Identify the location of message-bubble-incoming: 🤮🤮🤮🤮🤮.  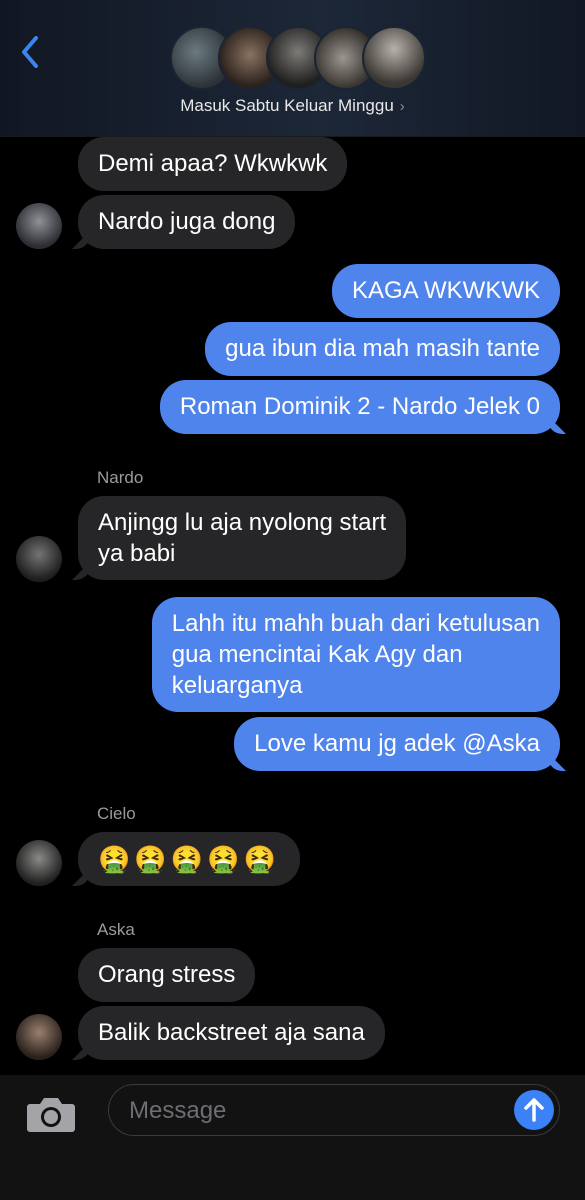
(189, 859).